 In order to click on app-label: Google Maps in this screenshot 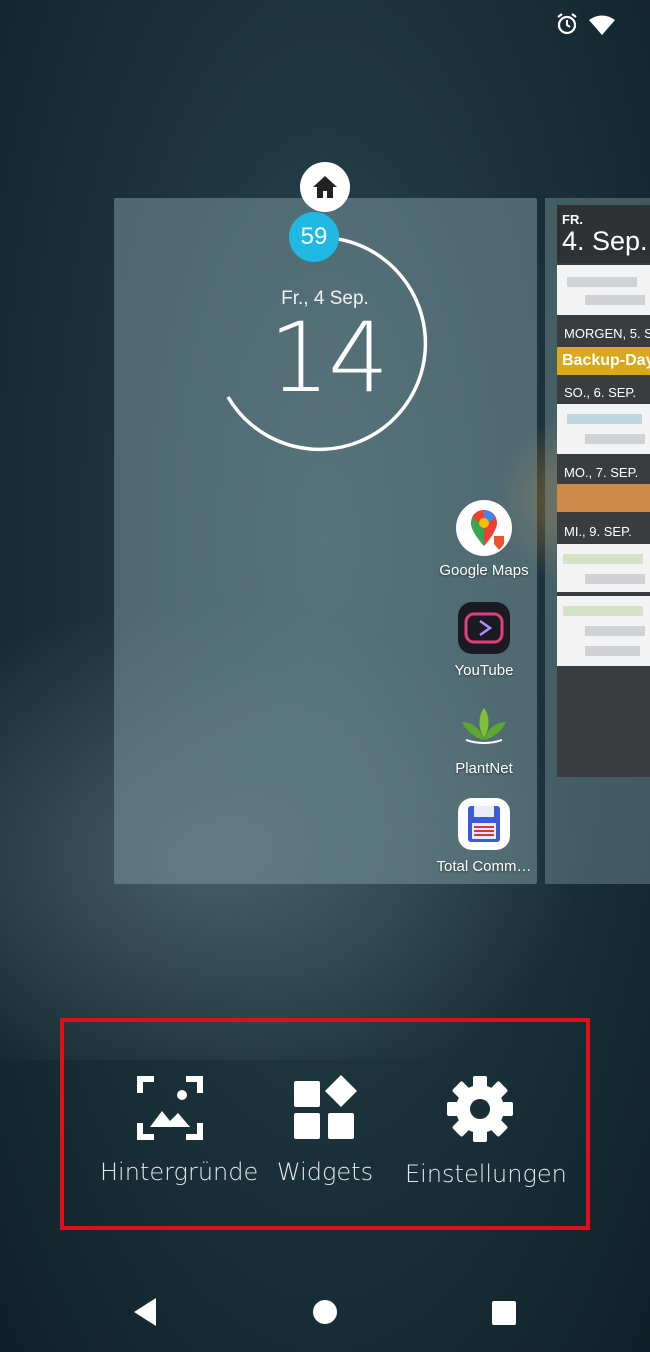, I will do `click(484, 570)`.